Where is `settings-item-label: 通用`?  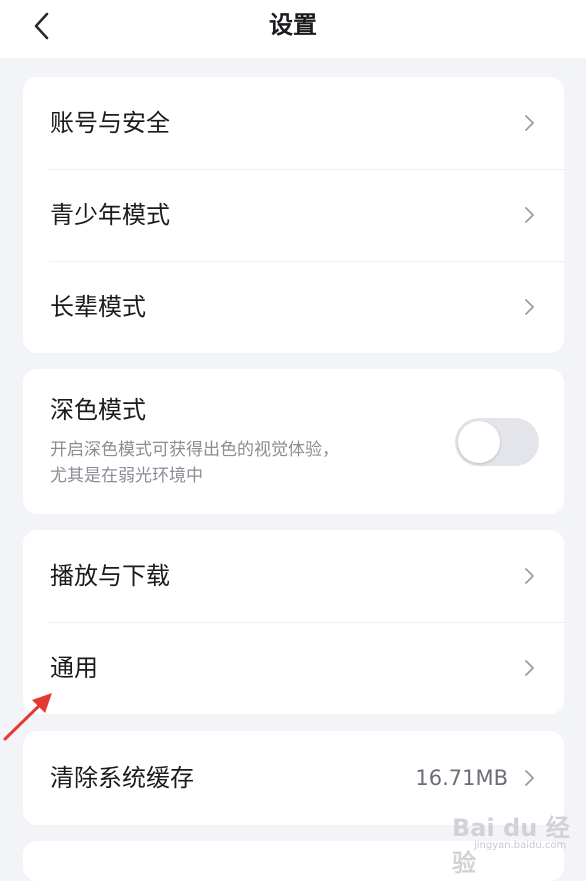 settings-item-label: 通用 is located at coordinates (74, 668).